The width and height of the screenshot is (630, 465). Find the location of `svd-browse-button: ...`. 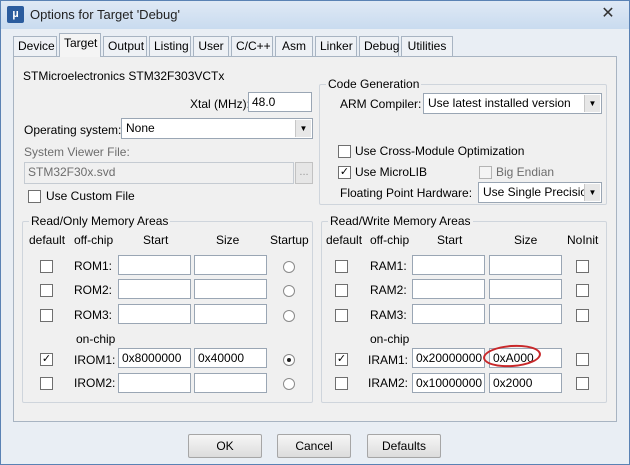

svd-browse-button: ... is located at coordinates (304, 173).